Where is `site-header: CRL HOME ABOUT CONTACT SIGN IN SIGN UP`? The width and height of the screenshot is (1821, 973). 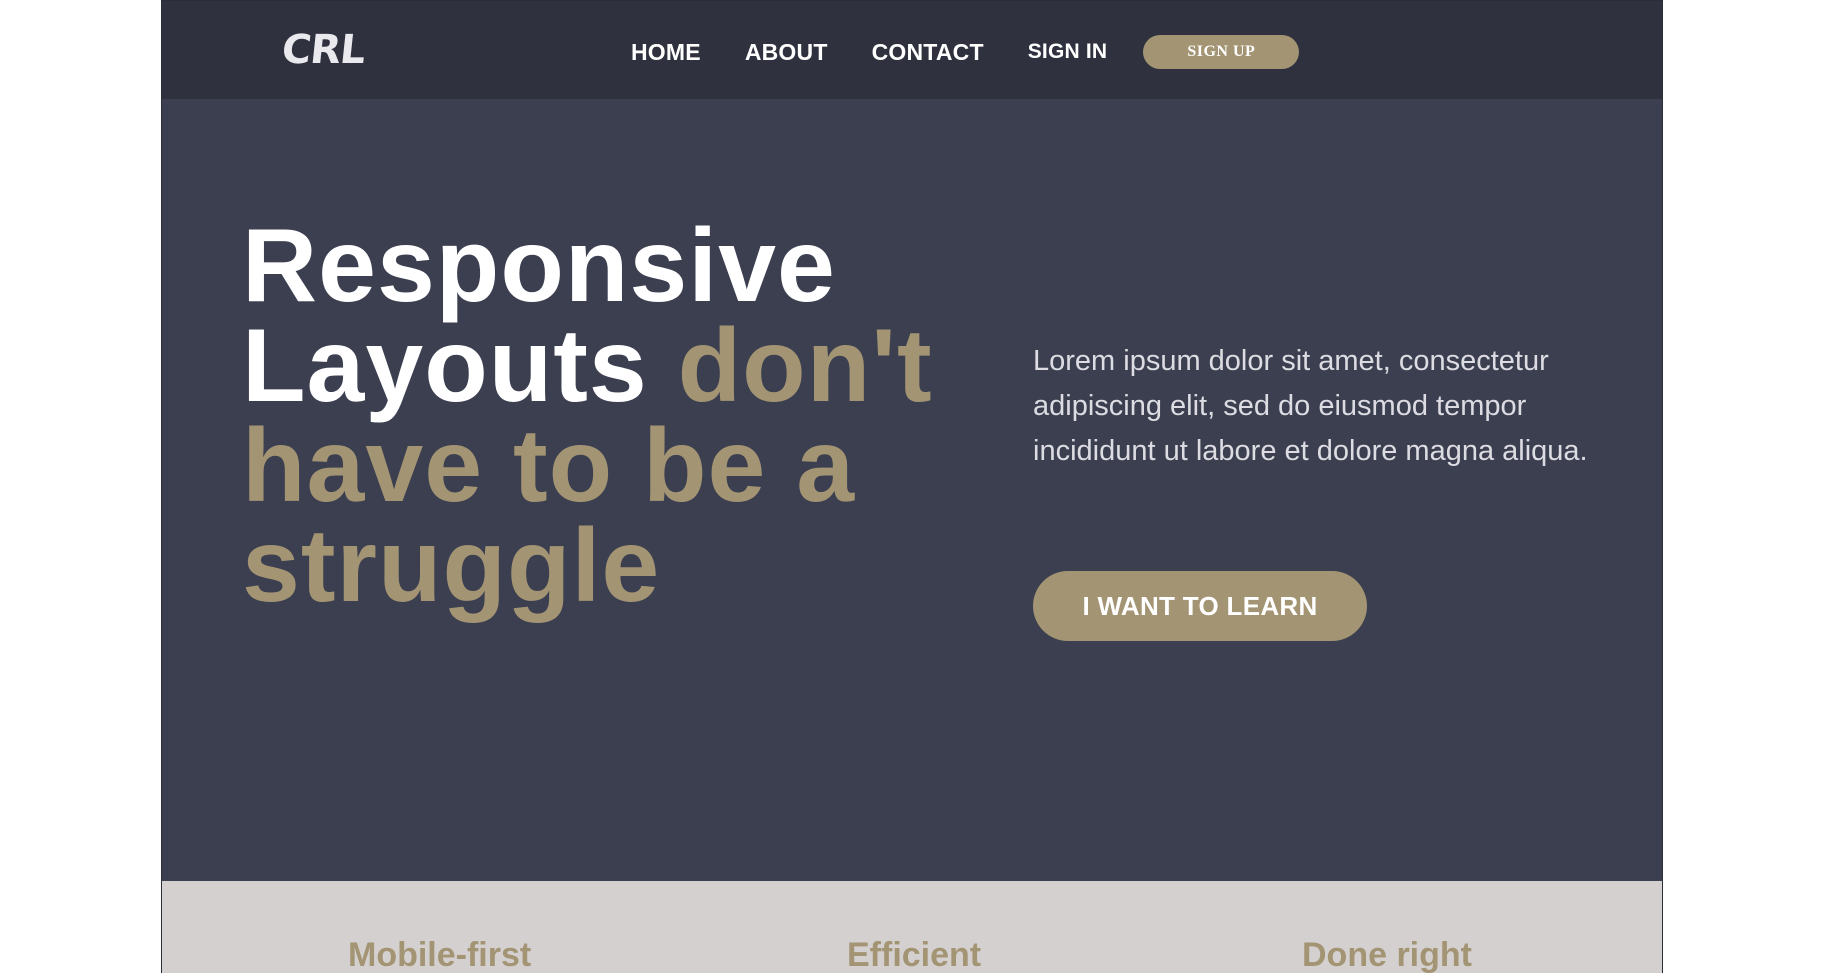 site-header: CRL HOME ABOUT CONTACT SIGN IN SIGN UP is located at coordinates (912, 50).